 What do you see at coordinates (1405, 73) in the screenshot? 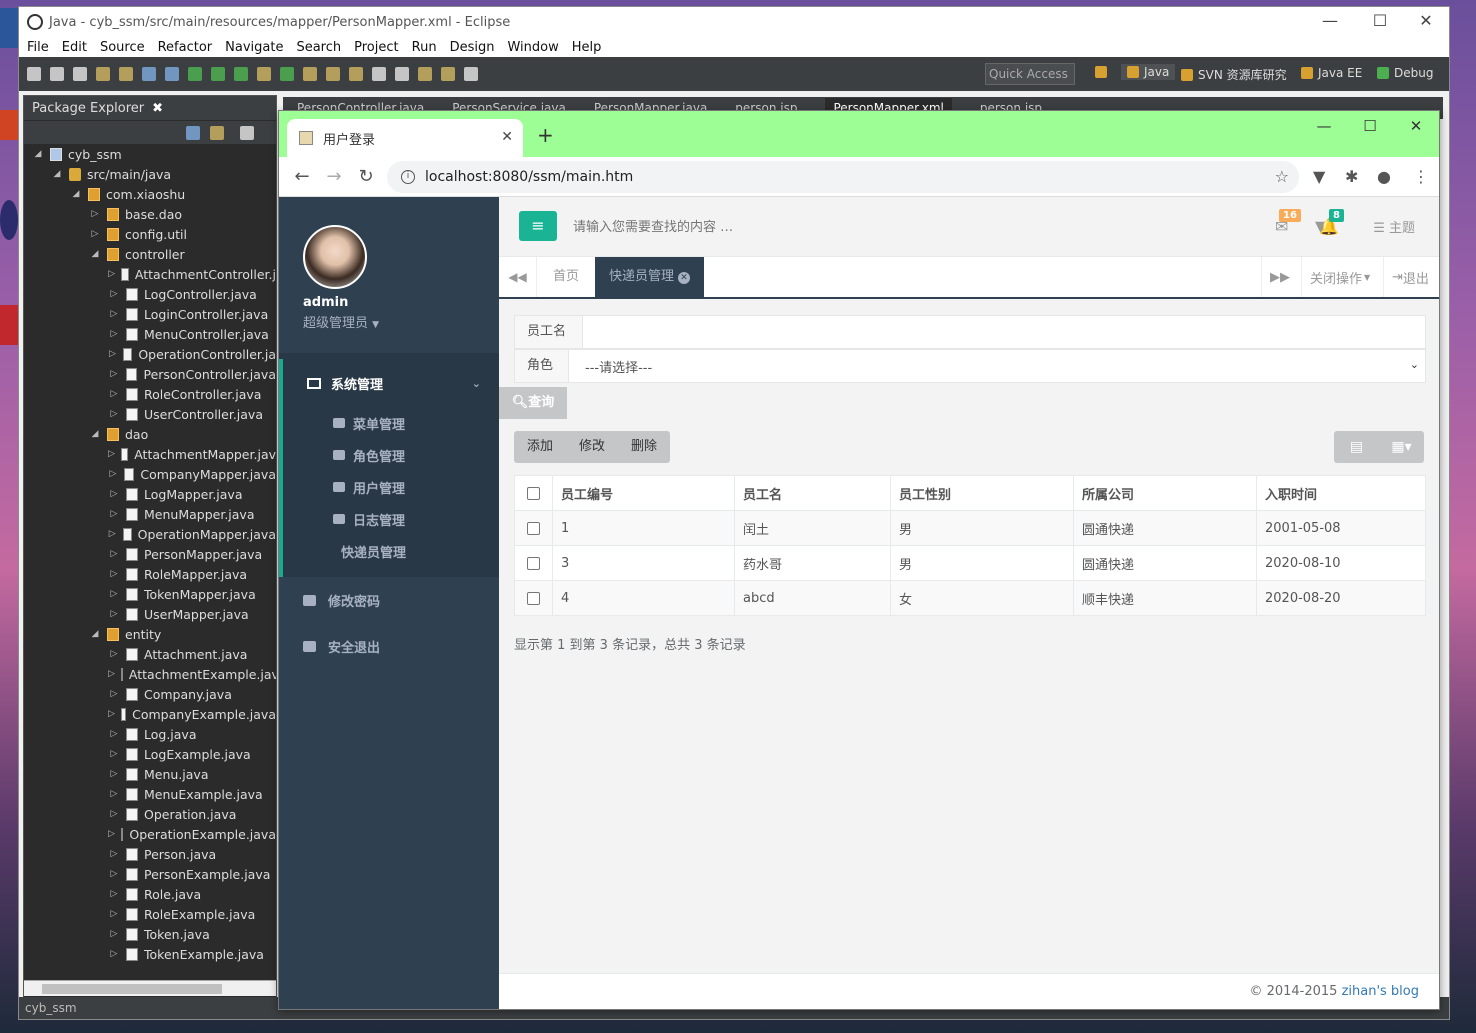
I see `perspective-debug: Debug` at bounding box center [1405, 73].